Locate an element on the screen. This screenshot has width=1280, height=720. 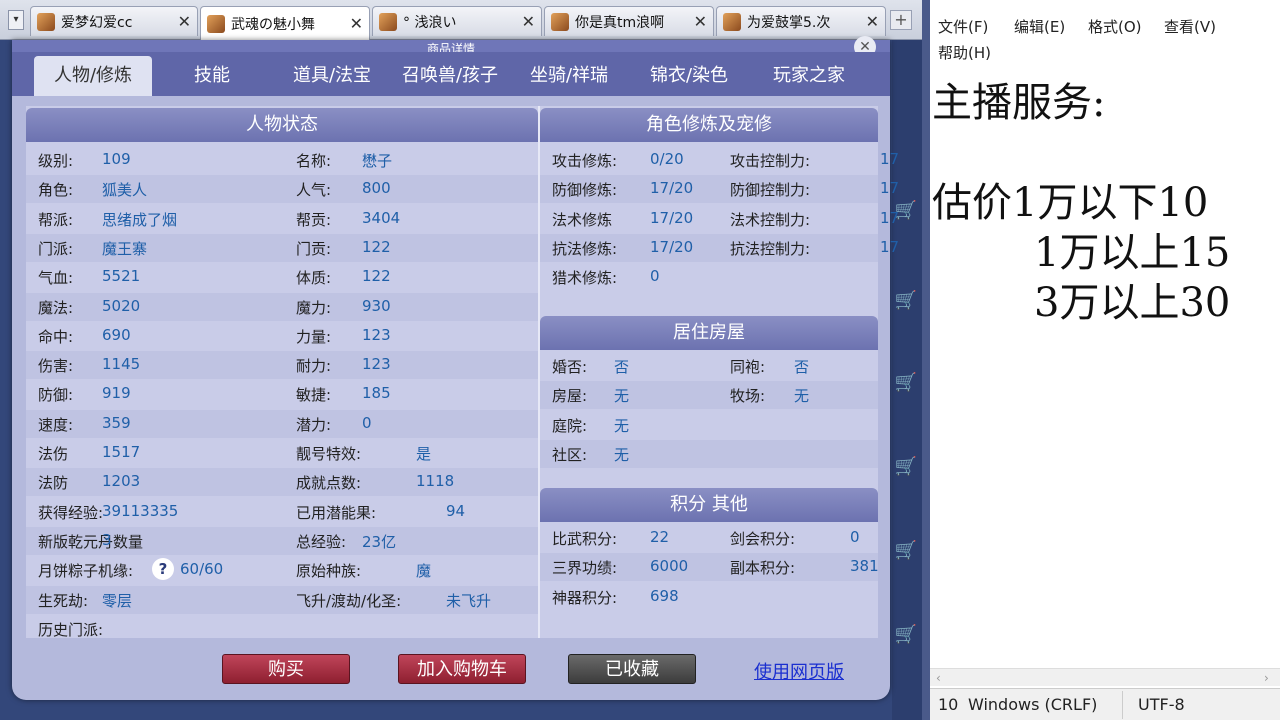
field-label: 名称: is located at coordinates (314, 161).